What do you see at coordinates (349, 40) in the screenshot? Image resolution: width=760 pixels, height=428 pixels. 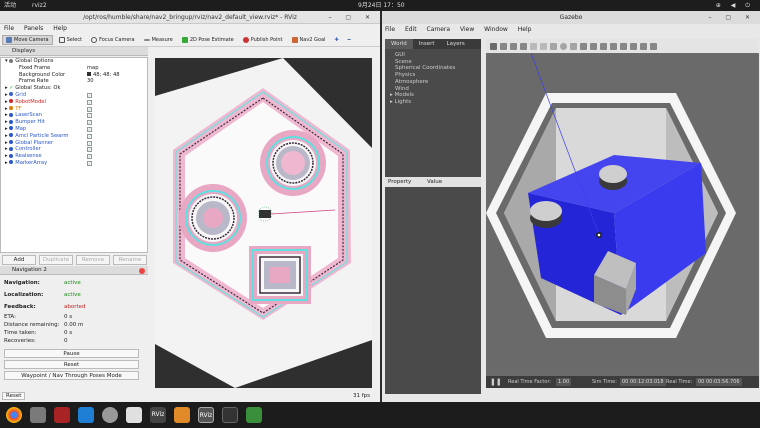 I see `remove-tool-button: ━` at bounding box center [349, 40].